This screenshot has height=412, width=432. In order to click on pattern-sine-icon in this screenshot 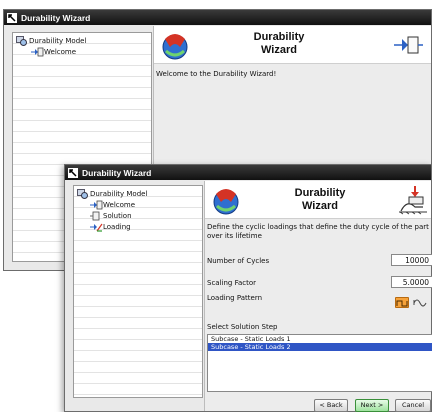, I will do `click(420, 302)`.